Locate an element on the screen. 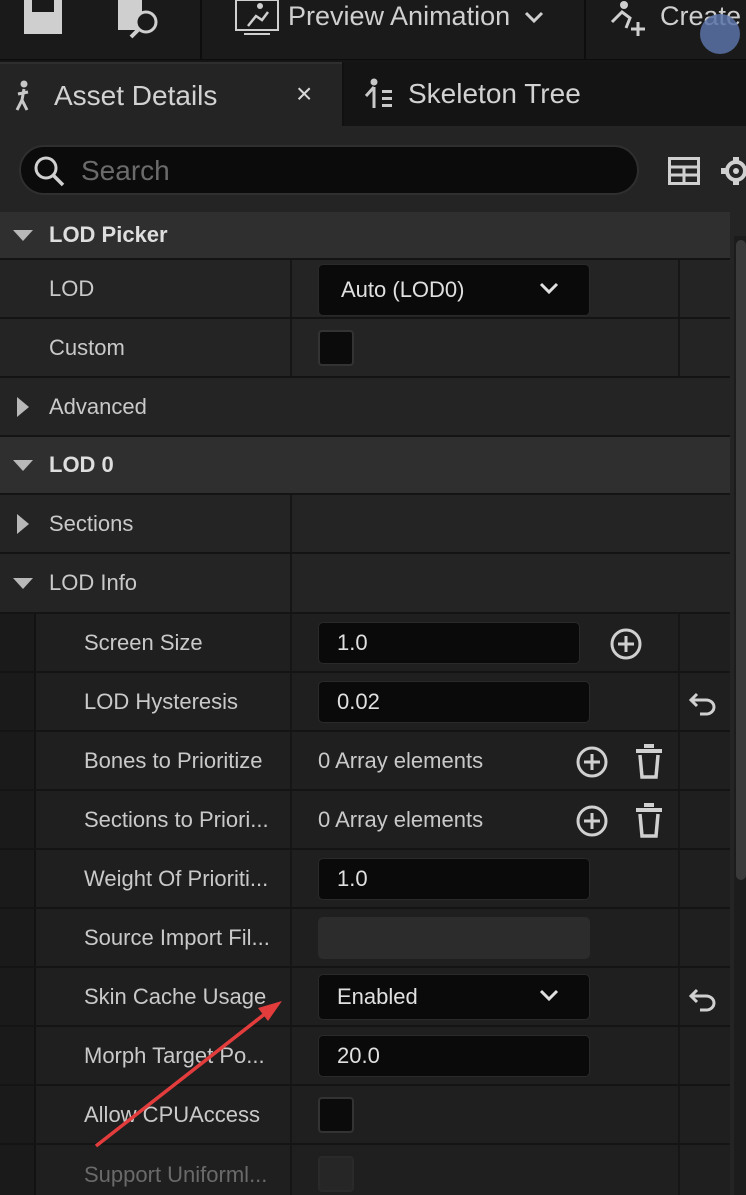  property-row-bones-to-prioritize: Bones to Prioritize 0 Array elements is located at coordinates (365, 761).